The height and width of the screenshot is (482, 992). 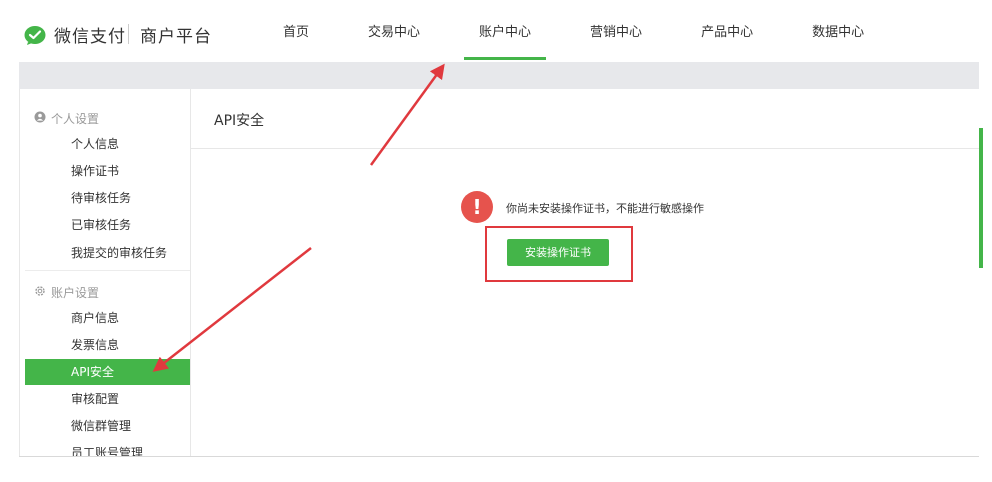 What do you see at coordinates (296, 31) in the screenshot?
I see `nav-home: 首页` at bounding box center [296, 31].